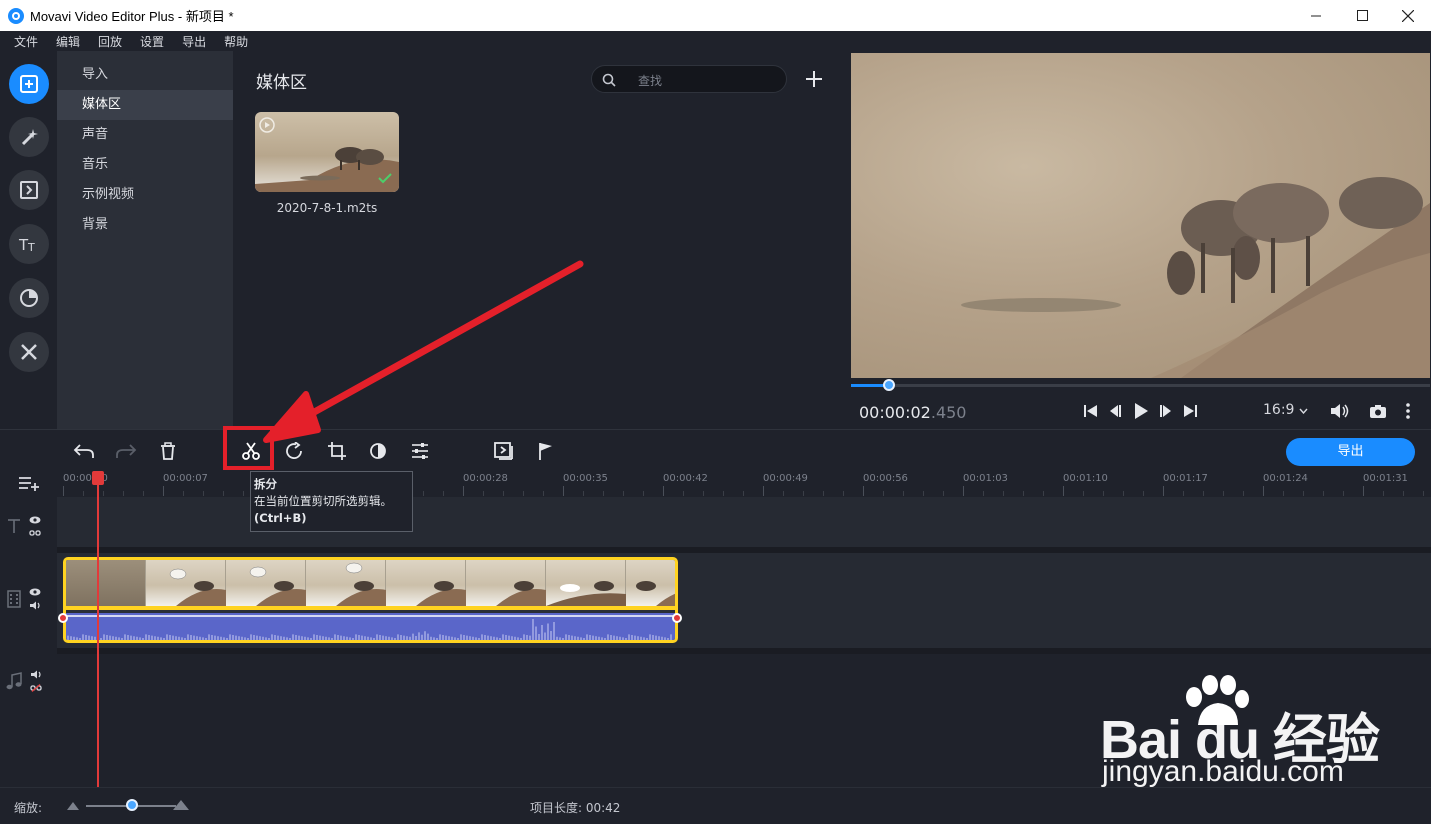 The image size is (1431, 824). What do you see at coordinates (26, 41) in the screenshot?
I see `menu-file: 文件` at bounding box center [26, 41].